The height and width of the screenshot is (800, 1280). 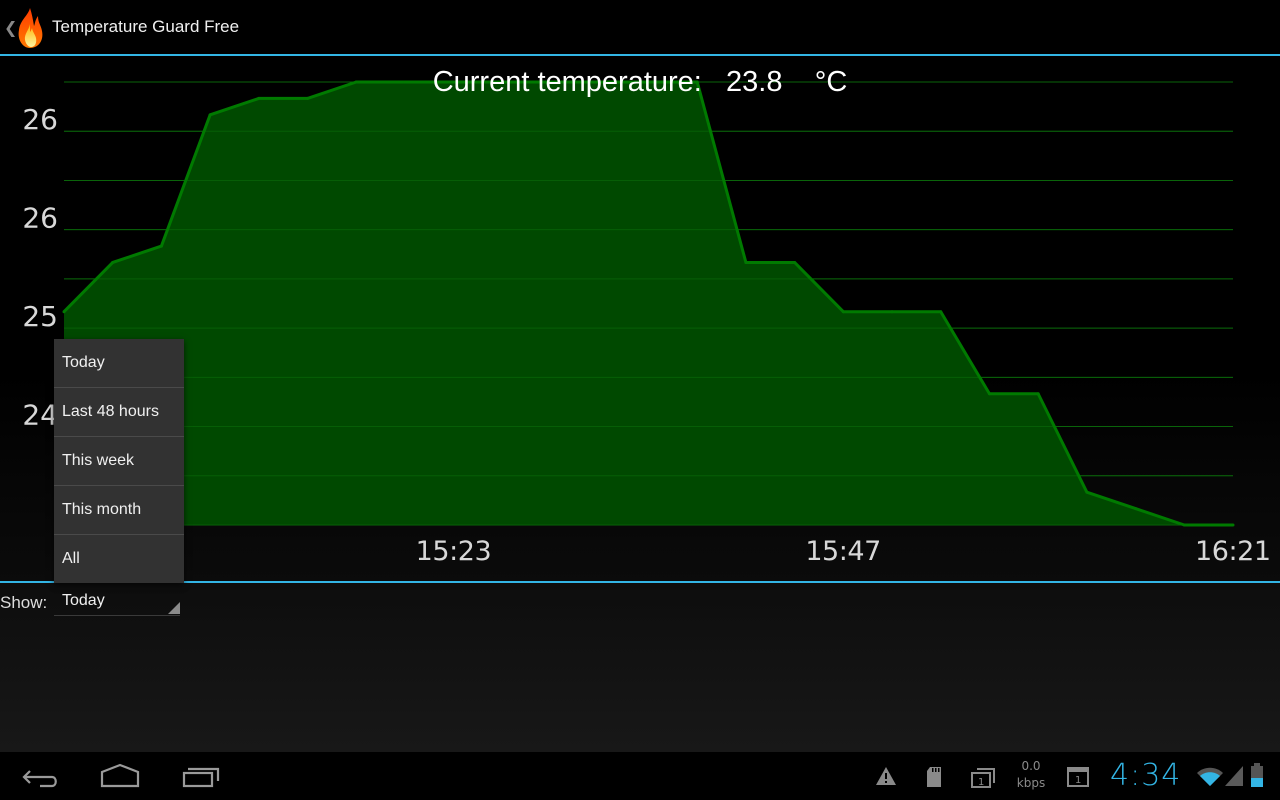 What do you see at coordinates (30, 28) in the screenshot?
I see `flame-icon` at bounding box center [30, 28].